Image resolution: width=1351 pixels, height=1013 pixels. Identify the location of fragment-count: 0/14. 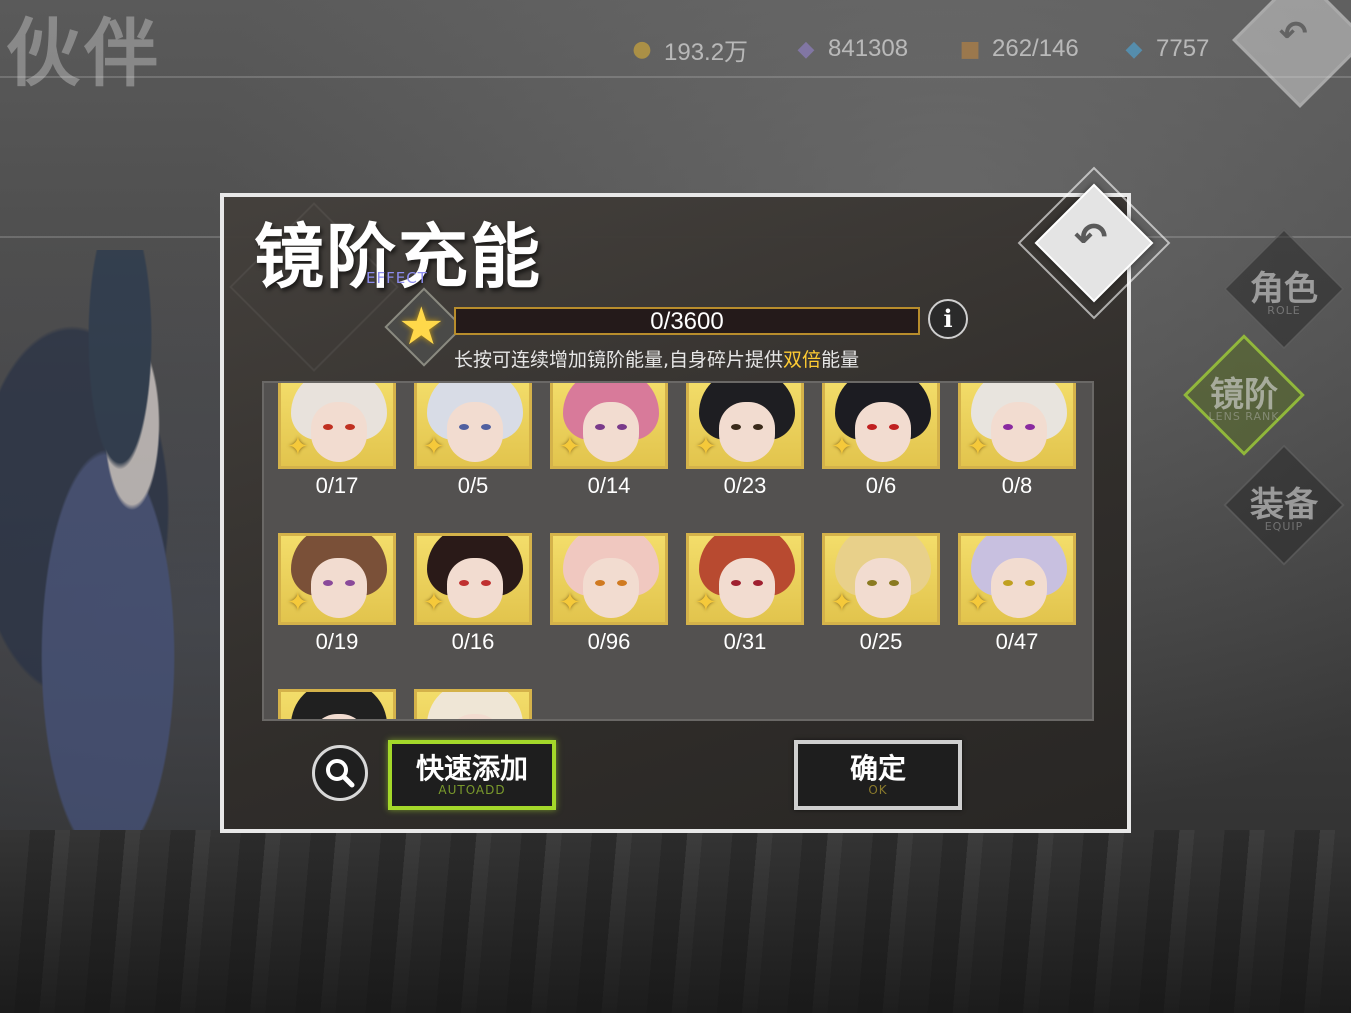
(609, 485).